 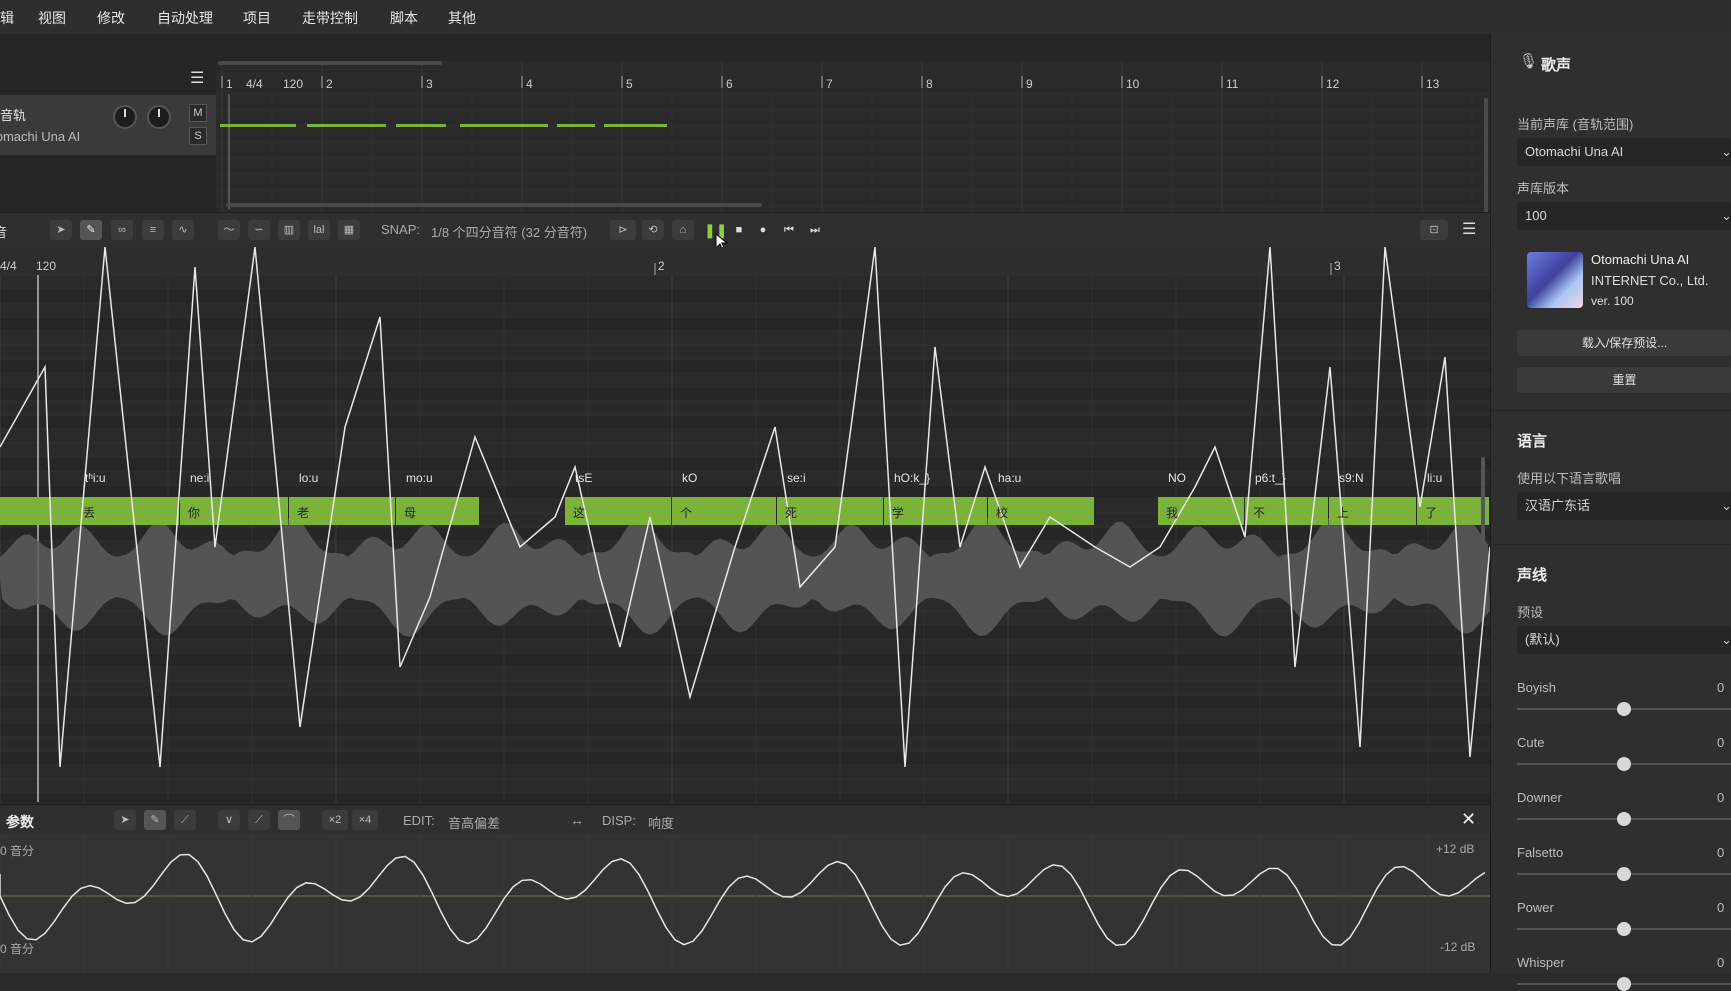 I want to click on note-lyric: 了, so click(x=1431, y=512).